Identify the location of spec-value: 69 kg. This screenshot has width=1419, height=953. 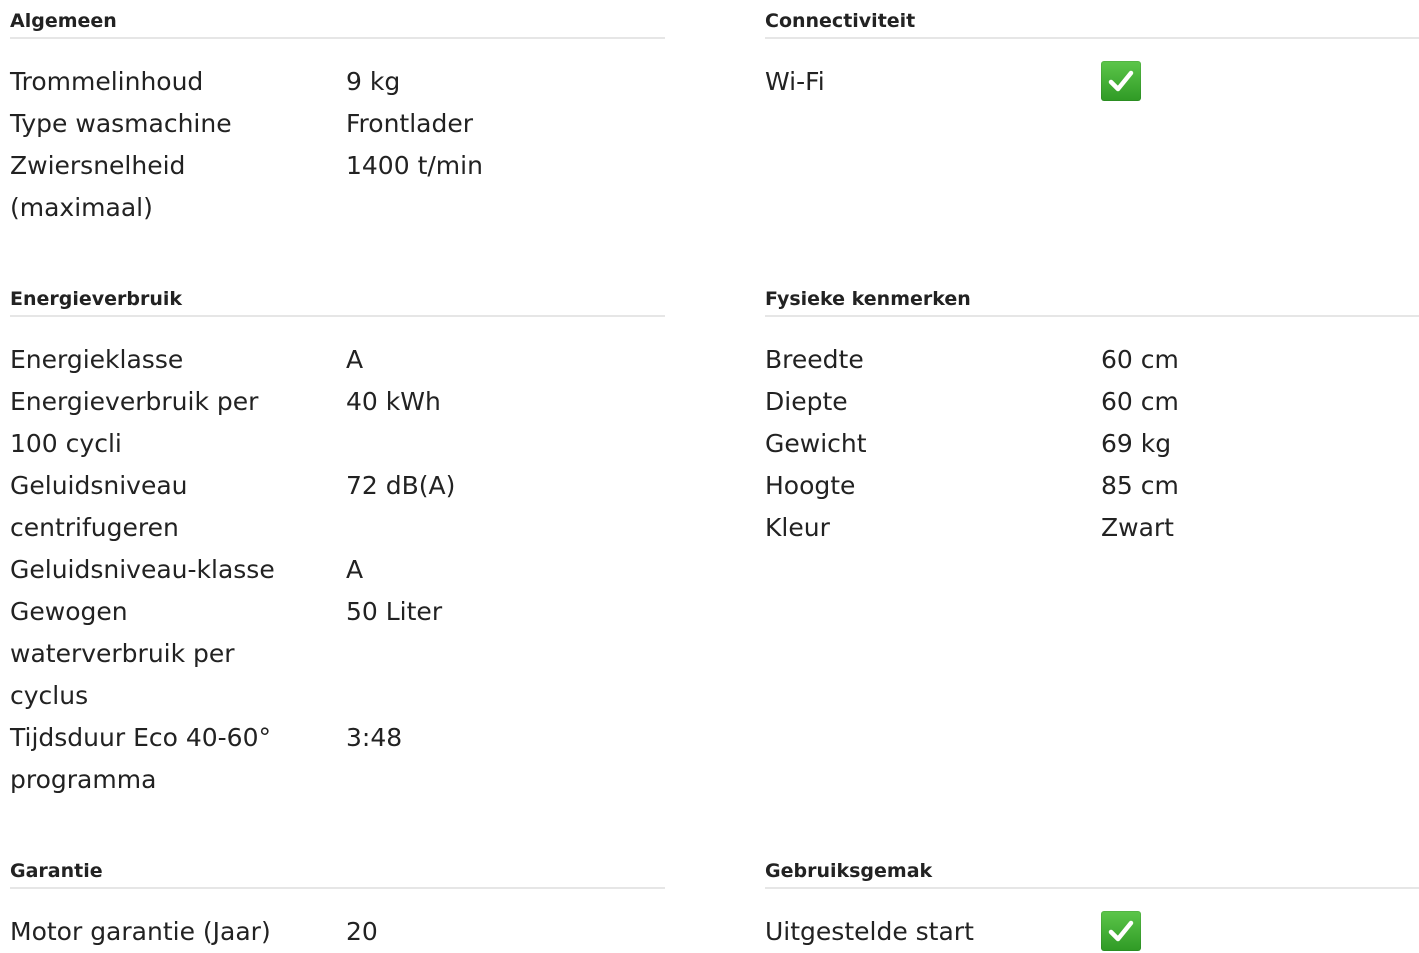
(1136, 443).